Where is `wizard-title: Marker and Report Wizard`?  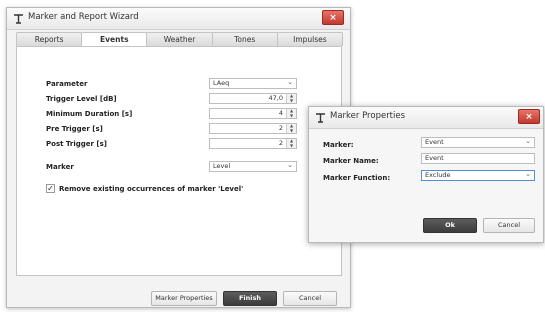
wizard-title: Marker and Report Wizard is located at coordinates (83, 17).